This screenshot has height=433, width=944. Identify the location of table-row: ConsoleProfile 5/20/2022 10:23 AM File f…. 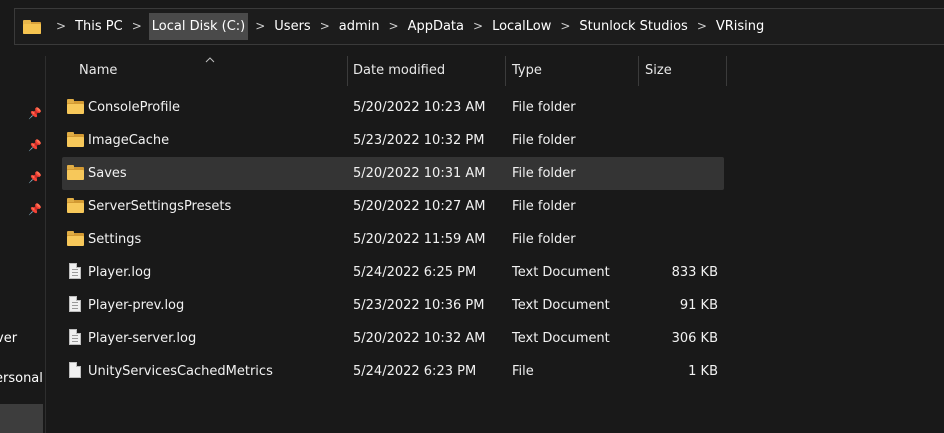
(393, 107).